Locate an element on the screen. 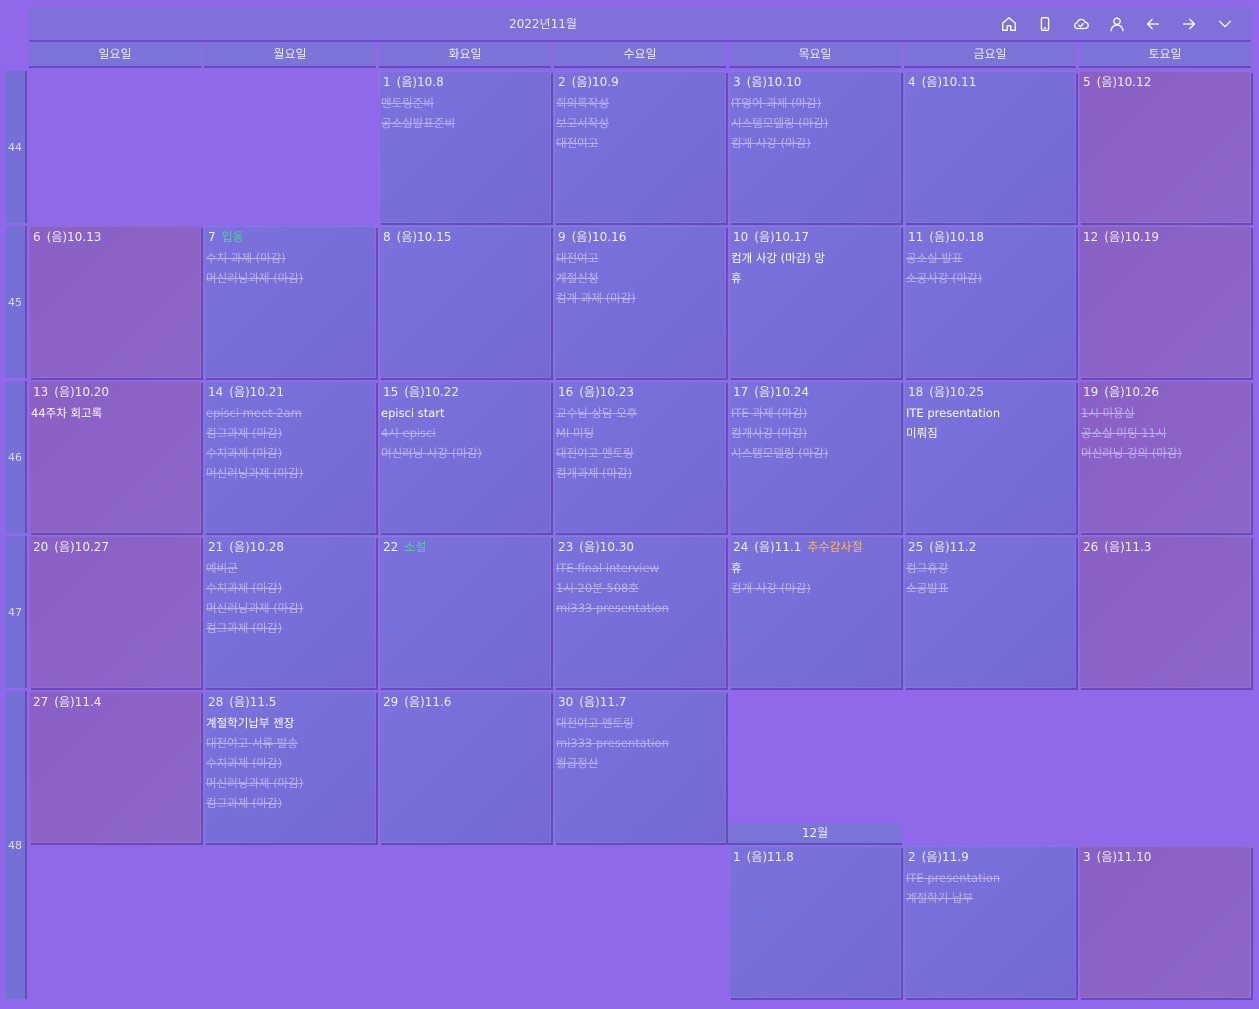 Image resolution: width=1259 pixels, height=1009 pixels. expand-menu-button is located at coordinates (1225, 24).